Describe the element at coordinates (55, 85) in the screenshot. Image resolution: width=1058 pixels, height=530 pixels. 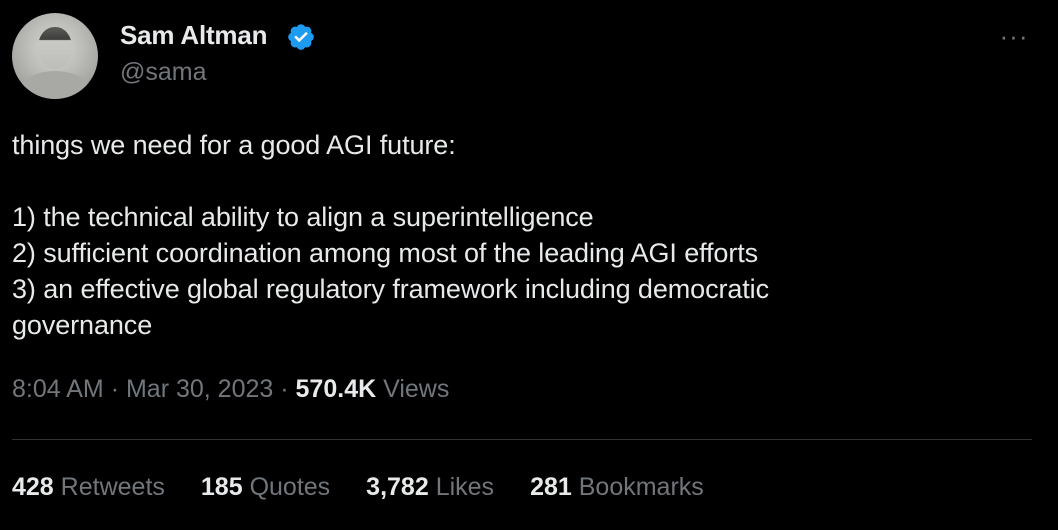
I see `avatar-shoulders` at that location.